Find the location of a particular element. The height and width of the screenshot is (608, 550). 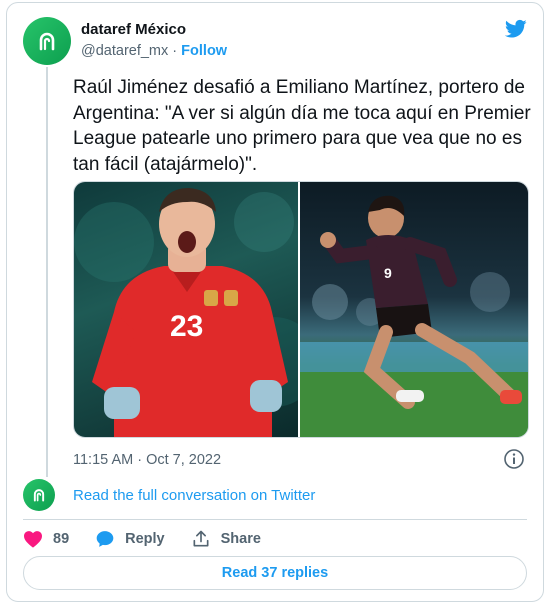

share-icon is located at coordinates (201, 538).